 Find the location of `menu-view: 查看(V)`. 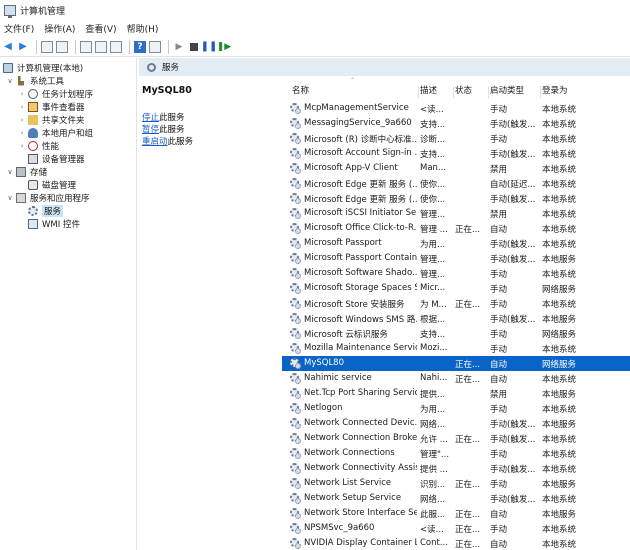

menu-view: 查看(V) is located at coordinates (100, 28).